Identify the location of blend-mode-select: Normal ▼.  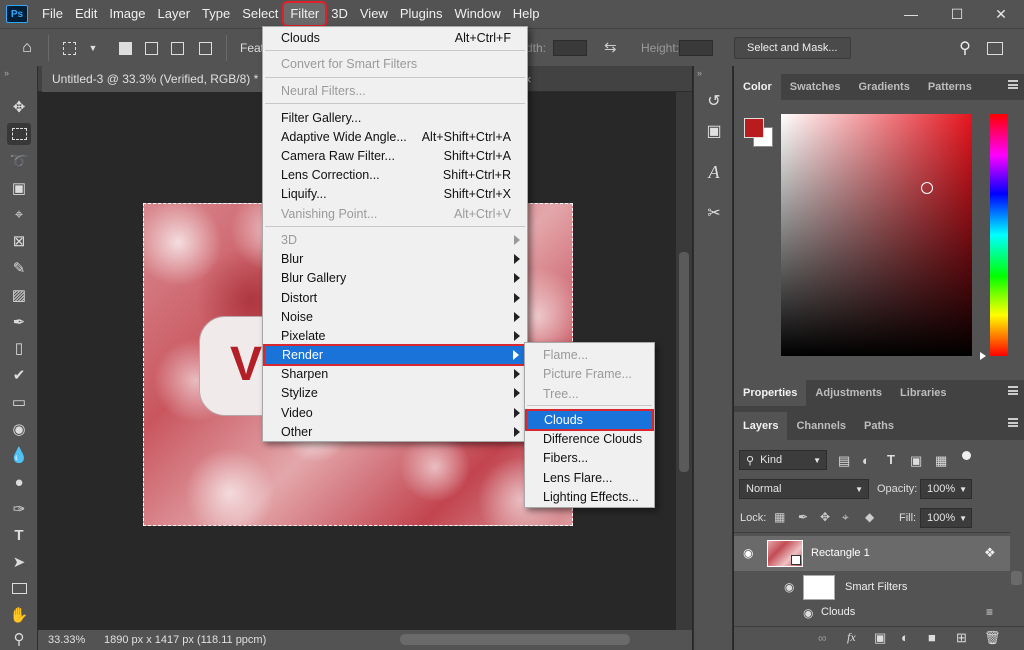
(804, 489).